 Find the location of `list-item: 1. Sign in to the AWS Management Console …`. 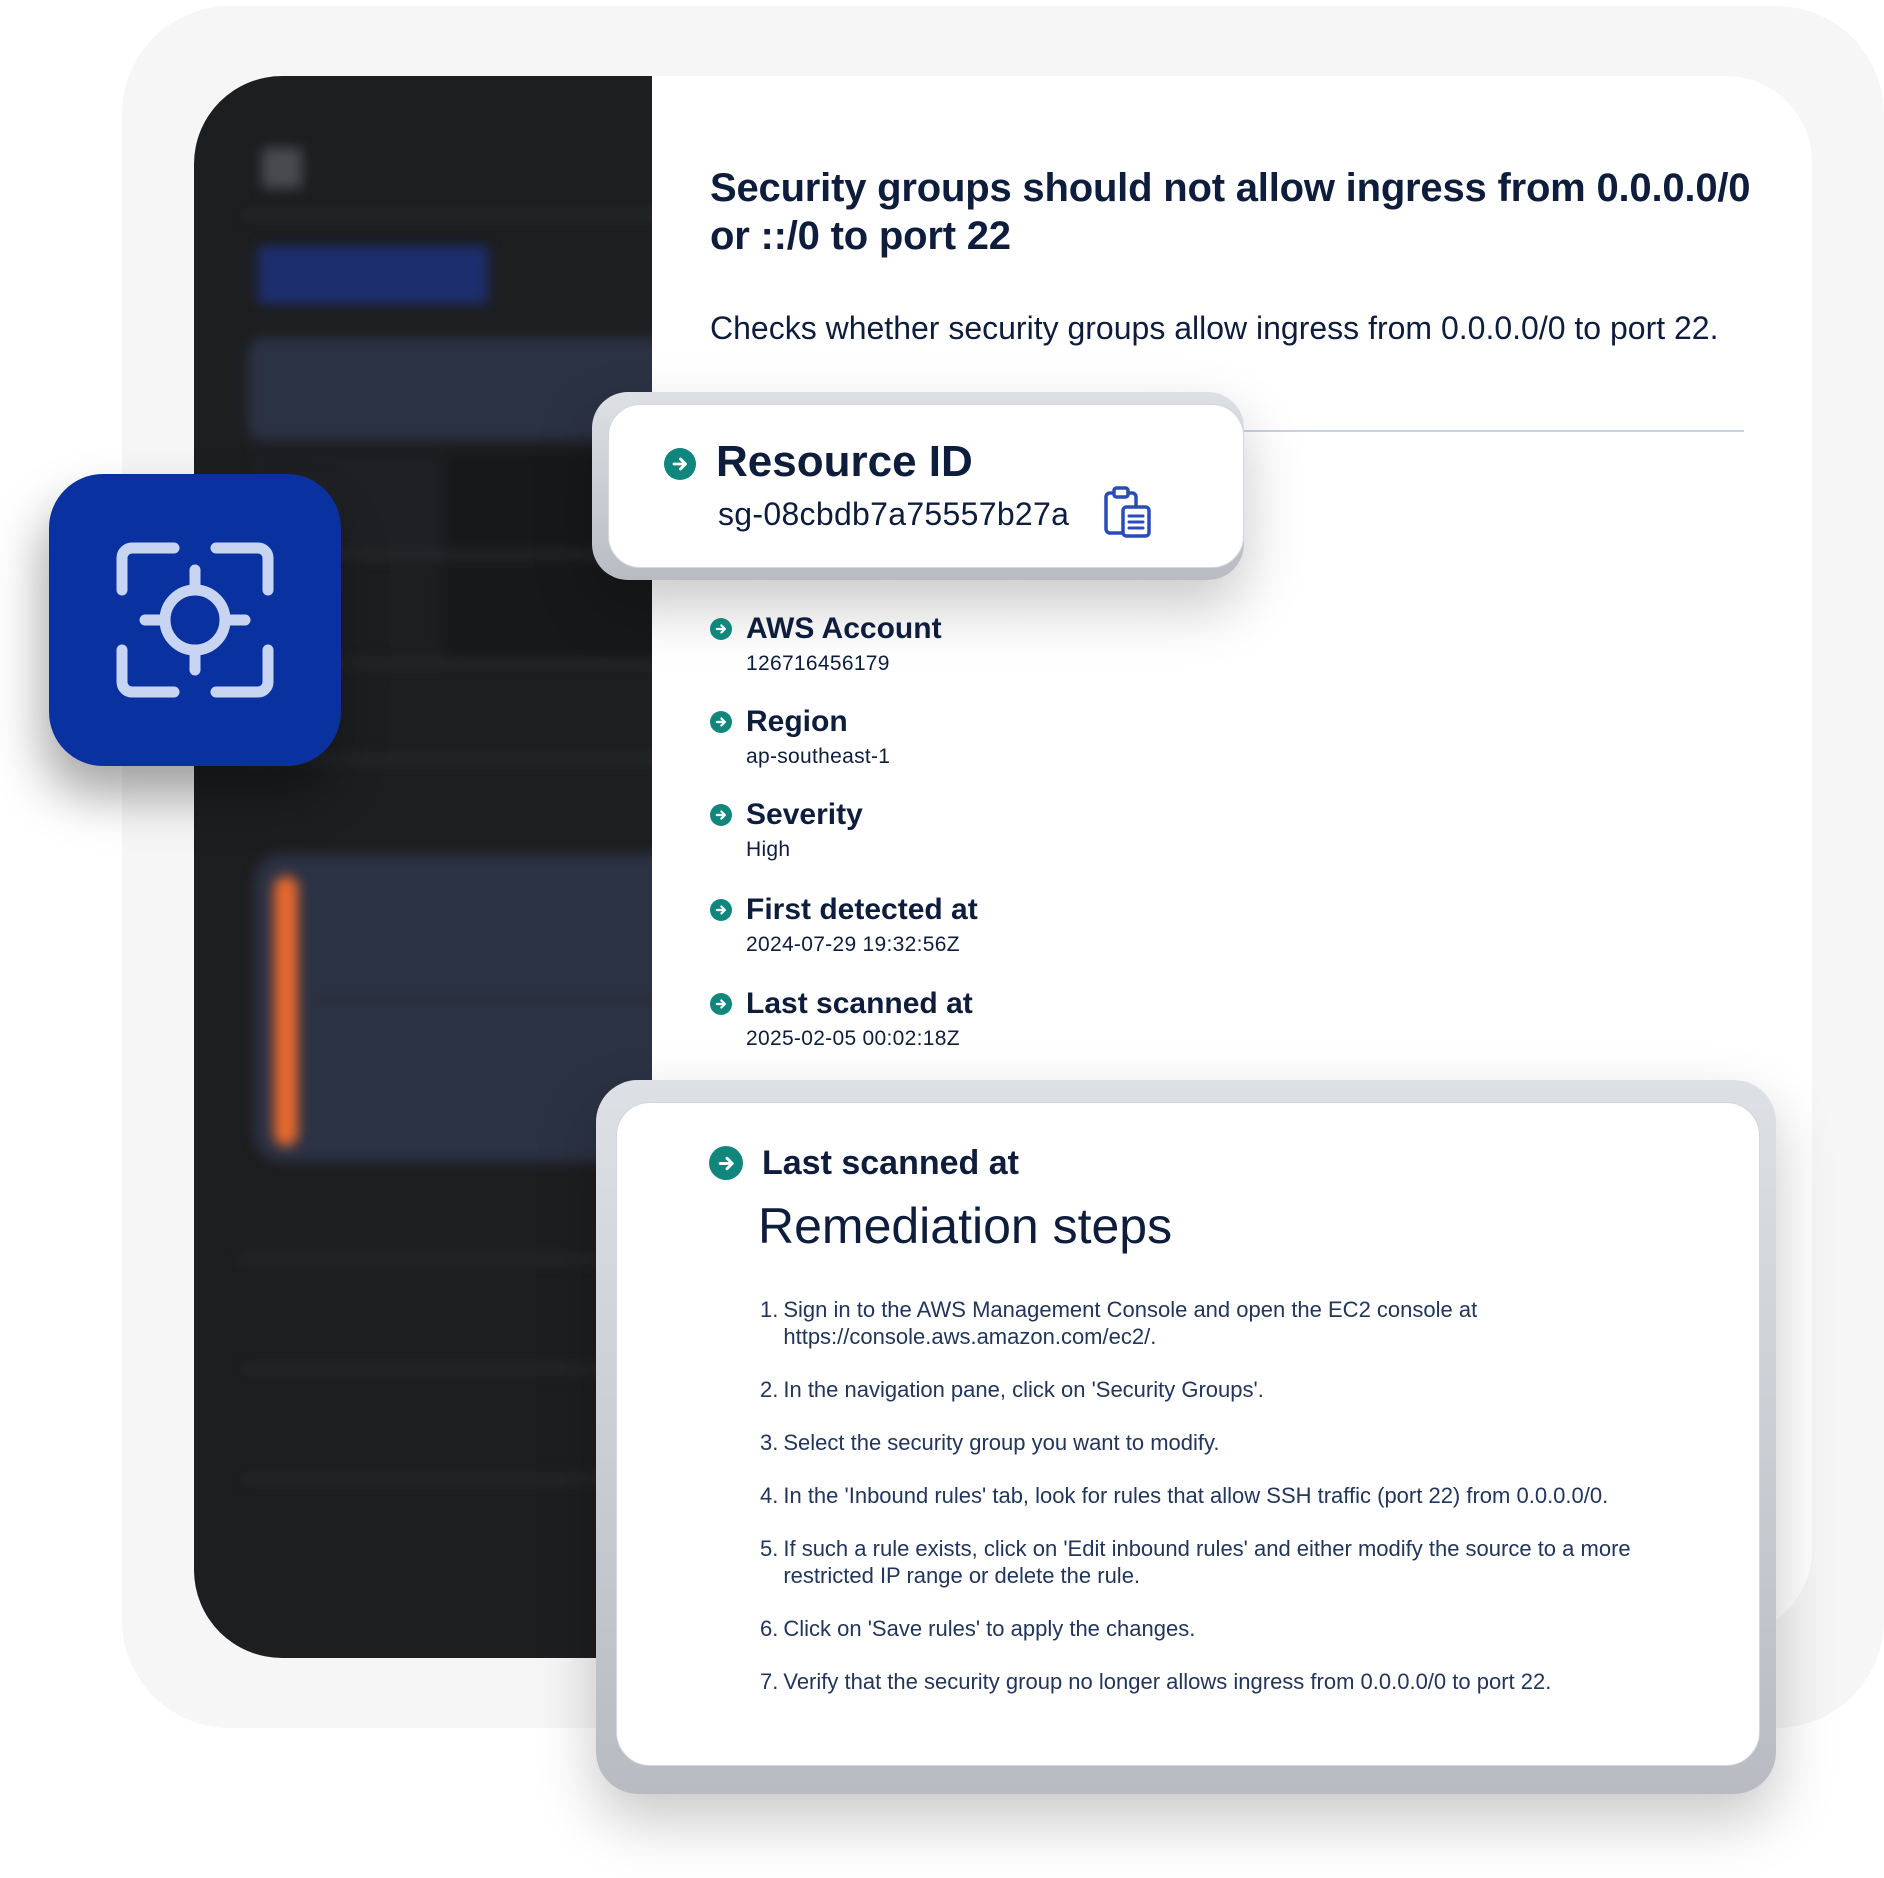

list-item: 1. Sign in to the AWS Management Console … is located at coordinates (1230, 1323).